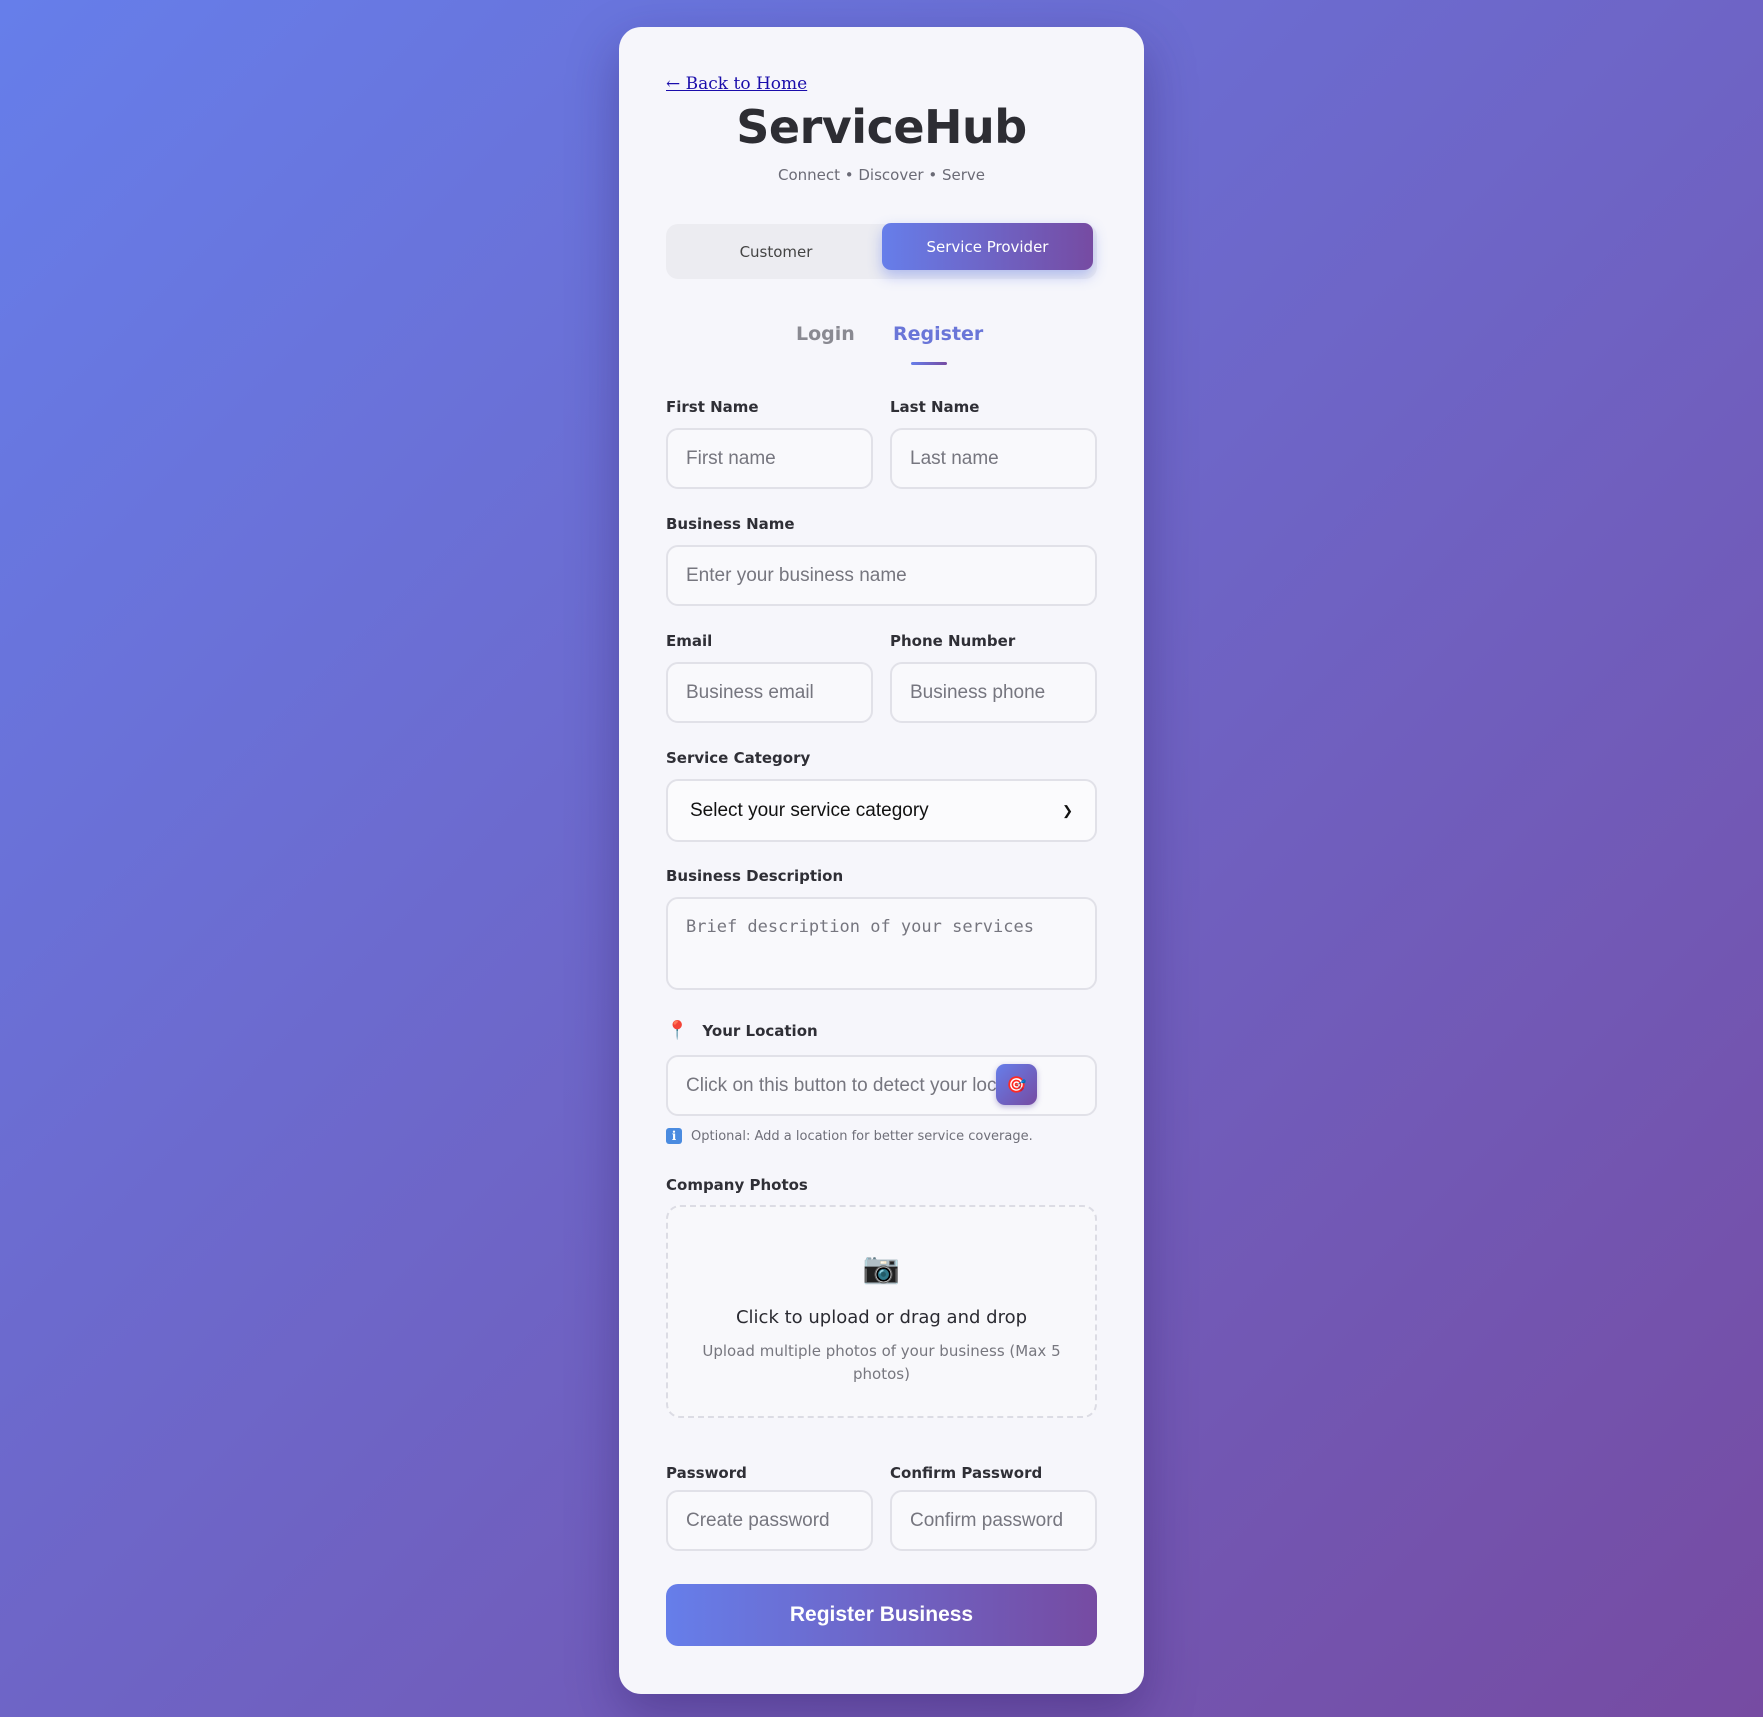 This screenshot has width=1763, height=1717. What do you see at coordinates (993, 692) in the screenshot?
I see `phone-input` at bounding box center [993, 692].